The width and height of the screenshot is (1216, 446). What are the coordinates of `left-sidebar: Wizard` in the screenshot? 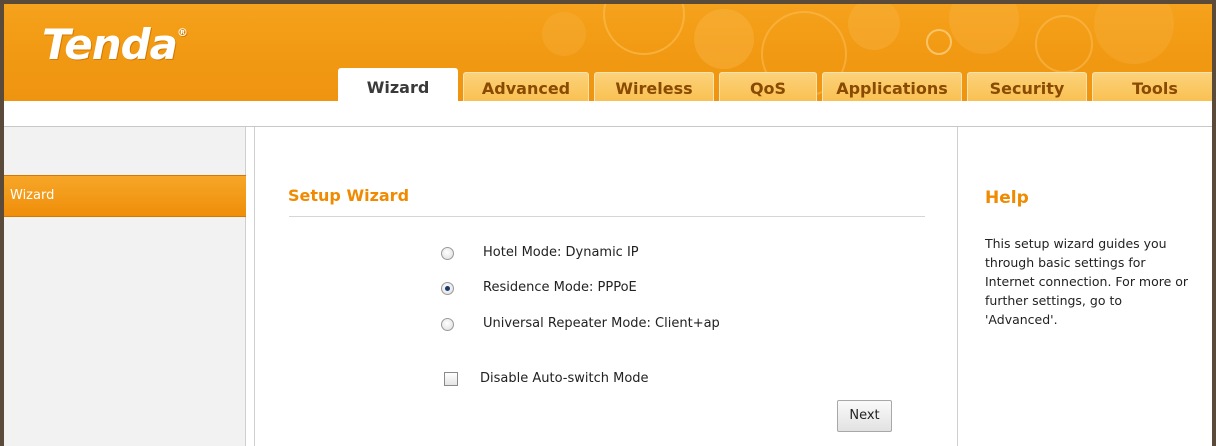 It's located at (125, 286).